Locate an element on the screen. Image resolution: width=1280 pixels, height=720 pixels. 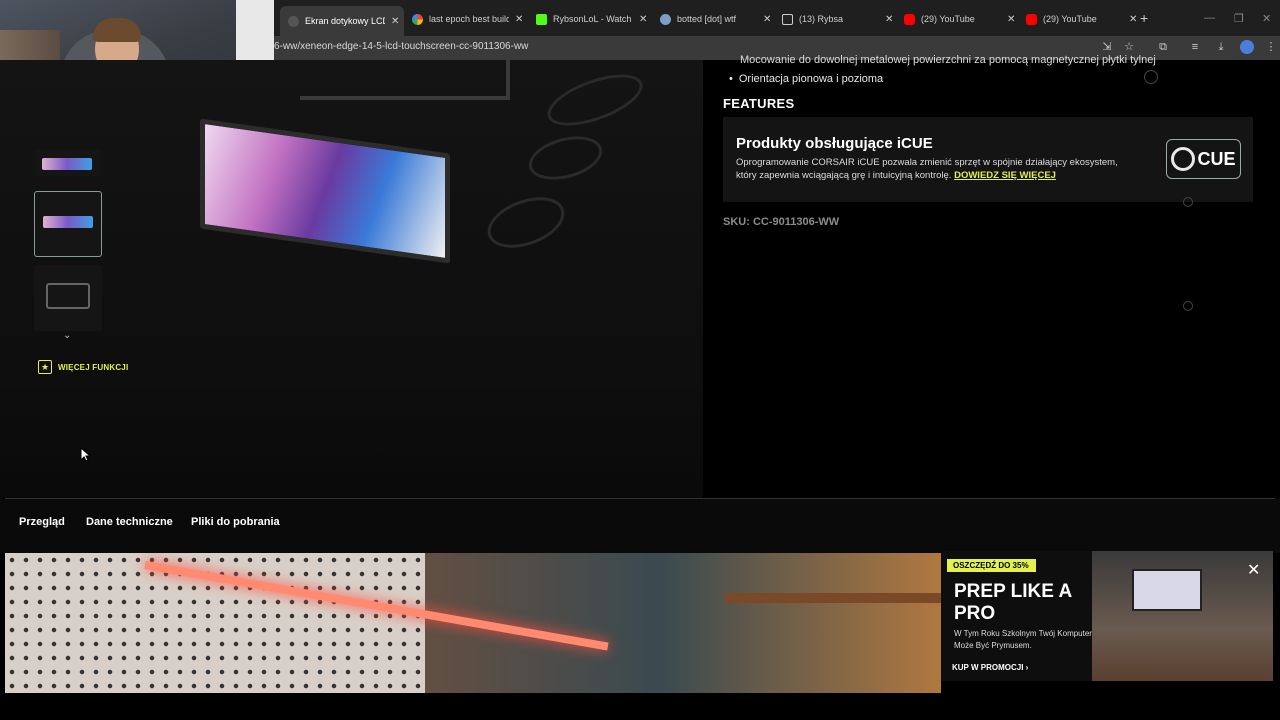
learn-more-link: DOWIEDZ SIĘ WIĘCEJ is located at coordinates (1005, 175).